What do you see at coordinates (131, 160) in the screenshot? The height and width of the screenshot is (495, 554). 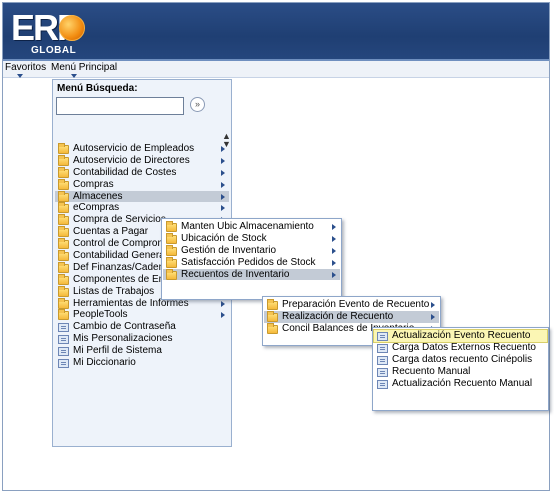 I see `menu-item-label: Autoservicio de Directores` at bounding box center [131, 160].